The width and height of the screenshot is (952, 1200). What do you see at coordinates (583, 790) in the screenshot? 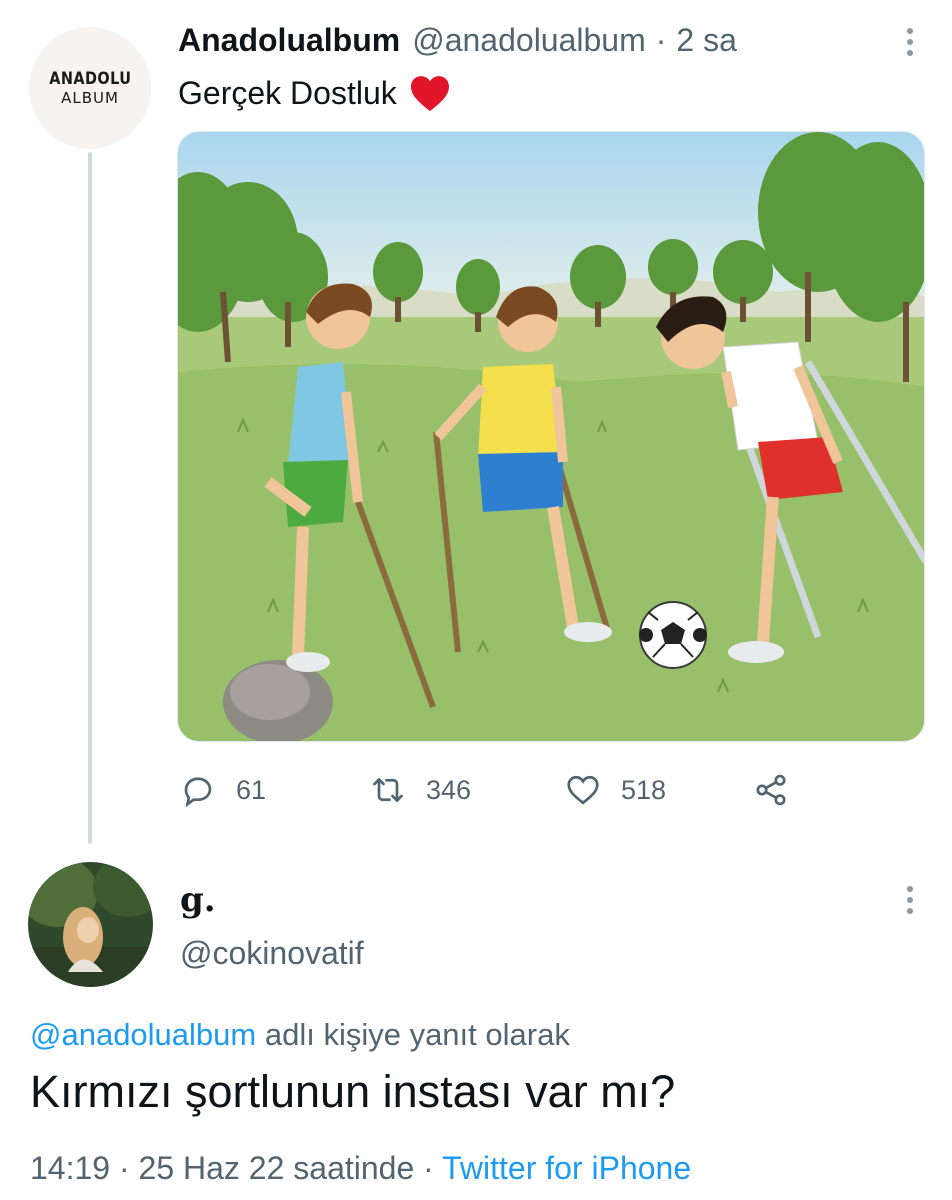
I see `like-icon` at bounding box center [583, 790].